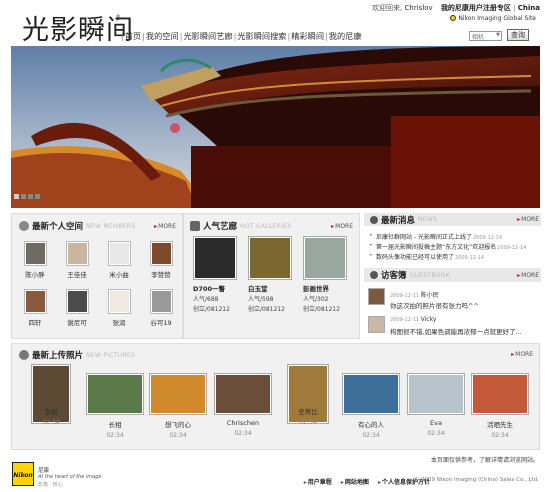 The width and height of the screenshot is (550, 492). What do you see at coordinates (493, 18) in the screenshot?
I see `global-site-link: Nikon Imaging Global Site` at bounding box center [493, 18].